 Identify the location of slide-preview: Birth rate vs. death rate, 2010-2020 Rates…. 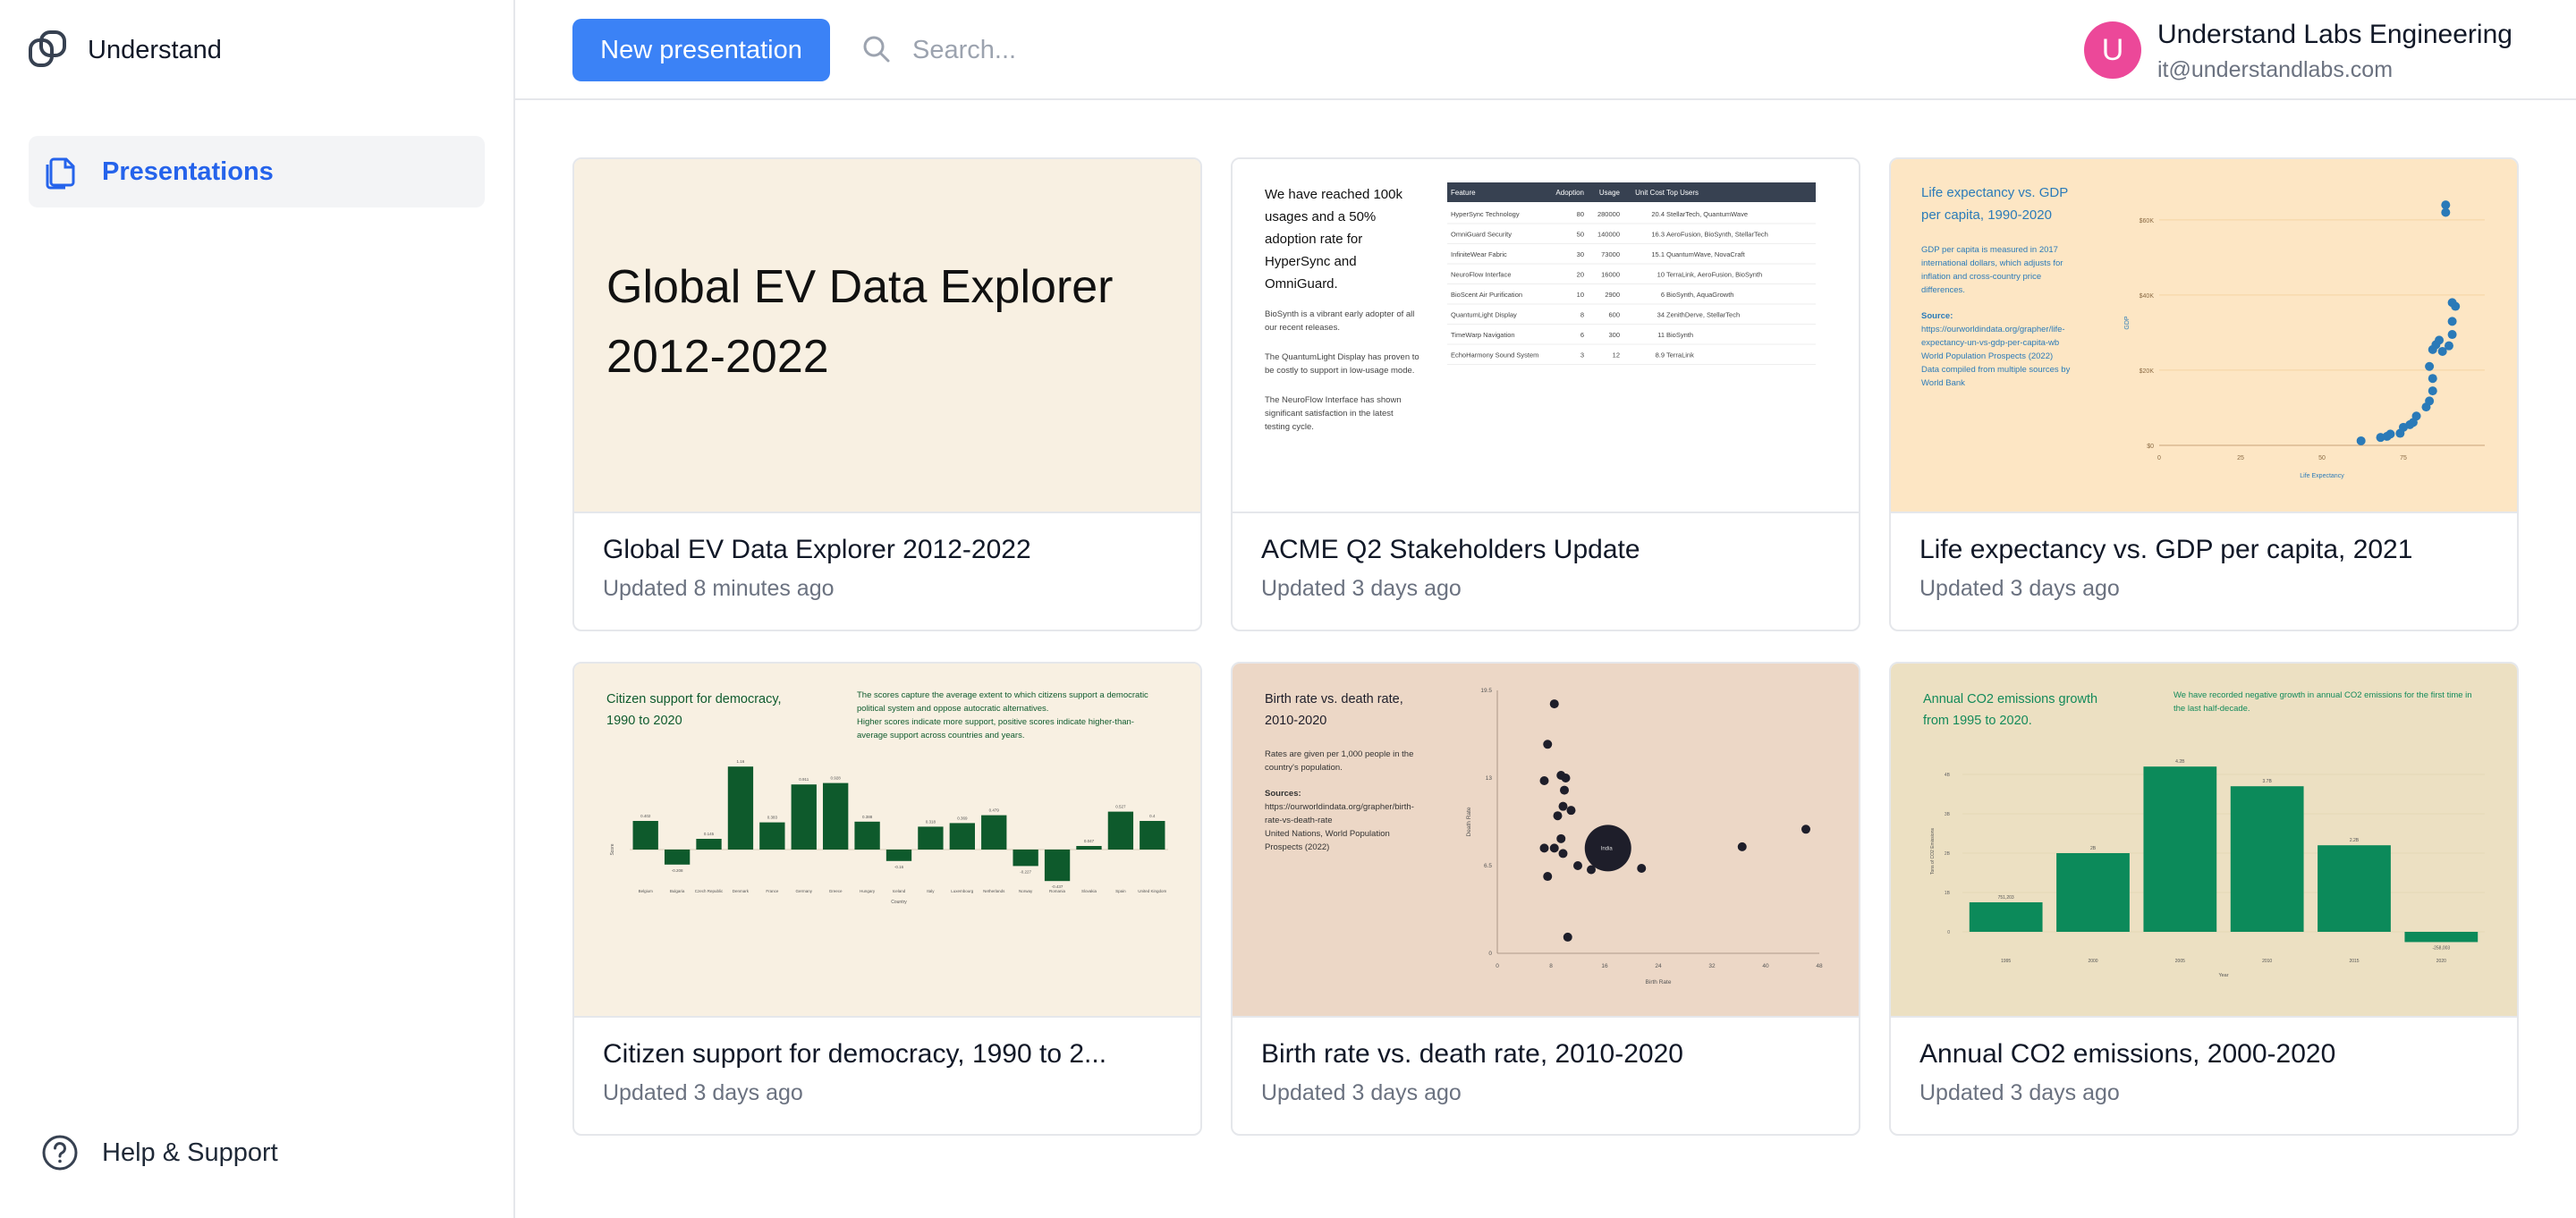
(1546, 840).